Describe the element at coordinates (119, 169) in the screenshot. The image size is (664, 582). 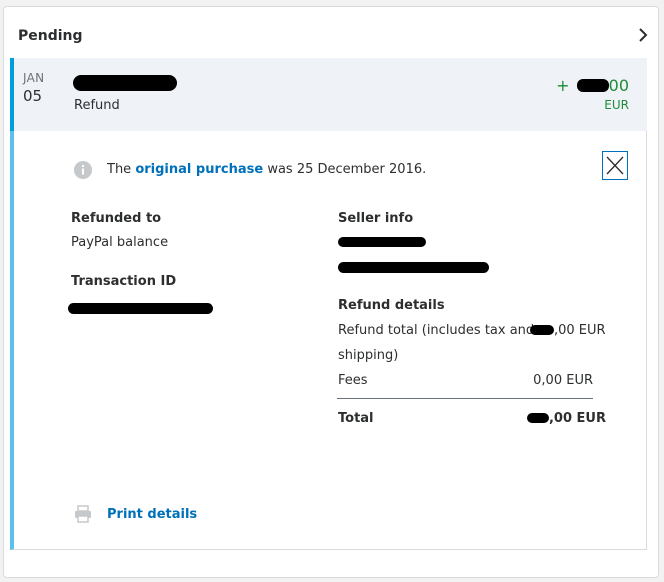
I see `notice-text-before: The` at that location.